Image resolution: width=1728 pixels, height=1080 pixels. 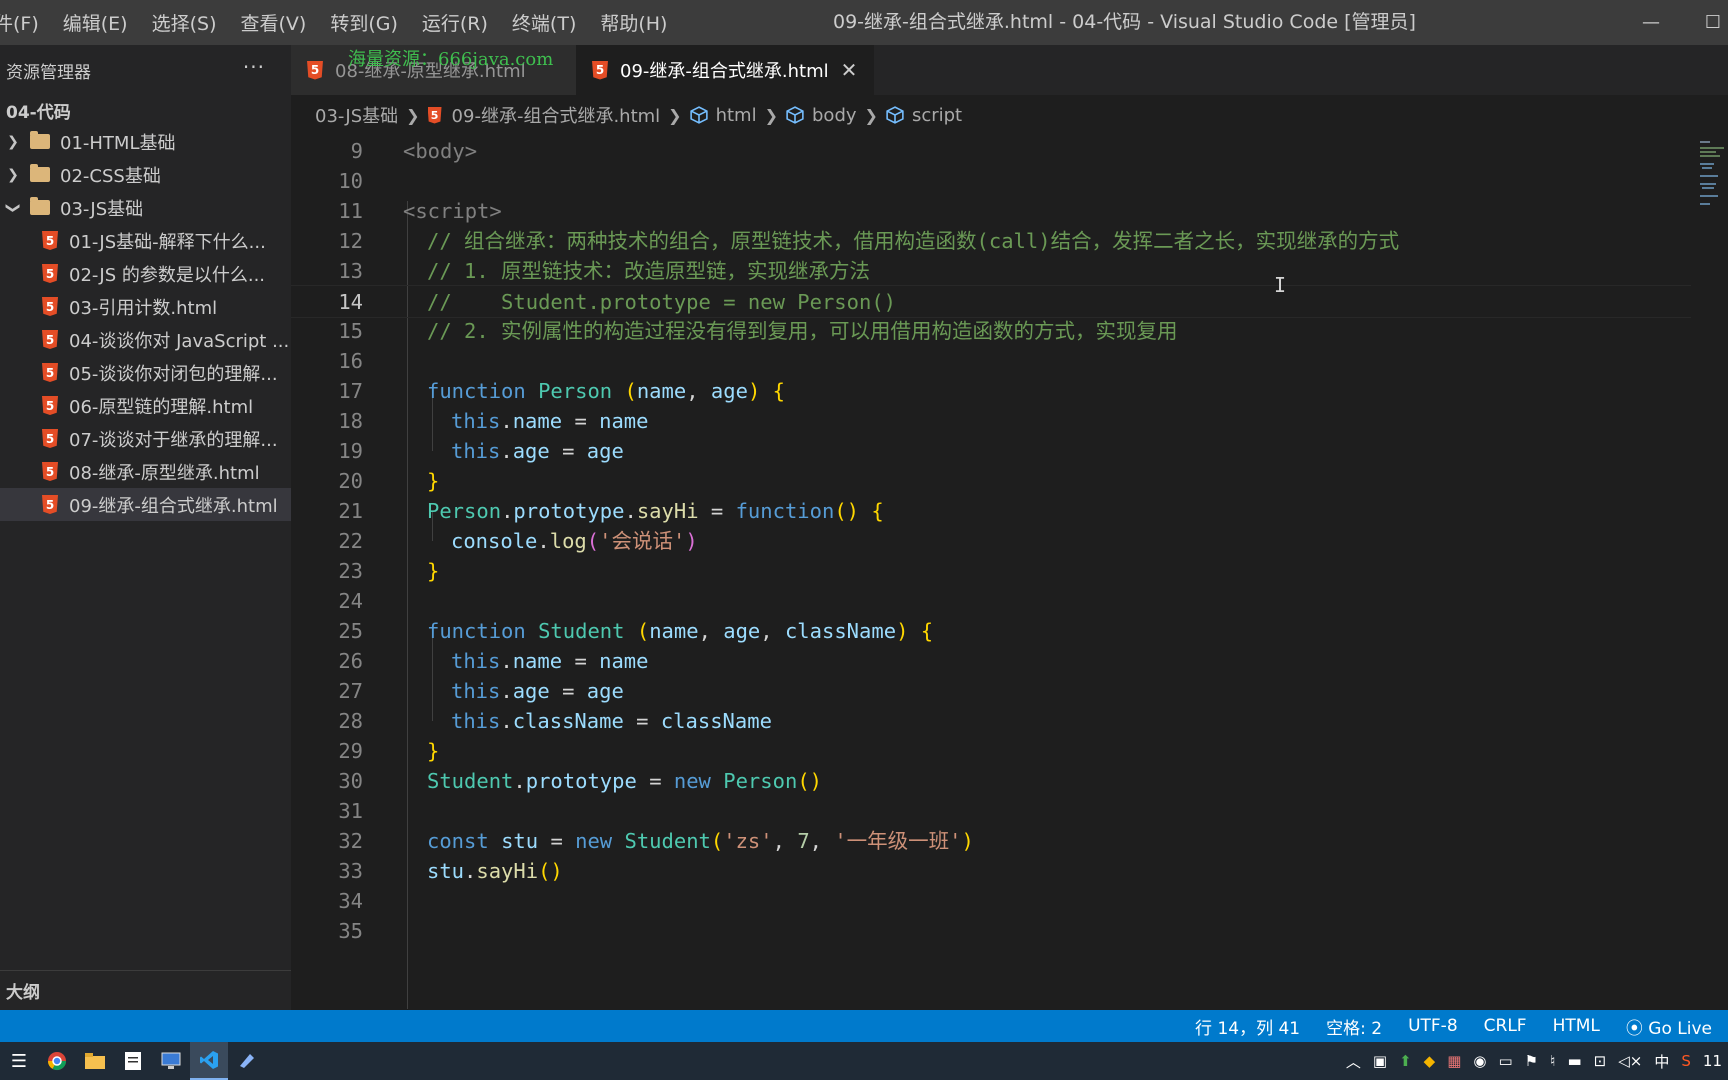 I want to click on breadcrumb-item: body, so click(x=834, y=115).